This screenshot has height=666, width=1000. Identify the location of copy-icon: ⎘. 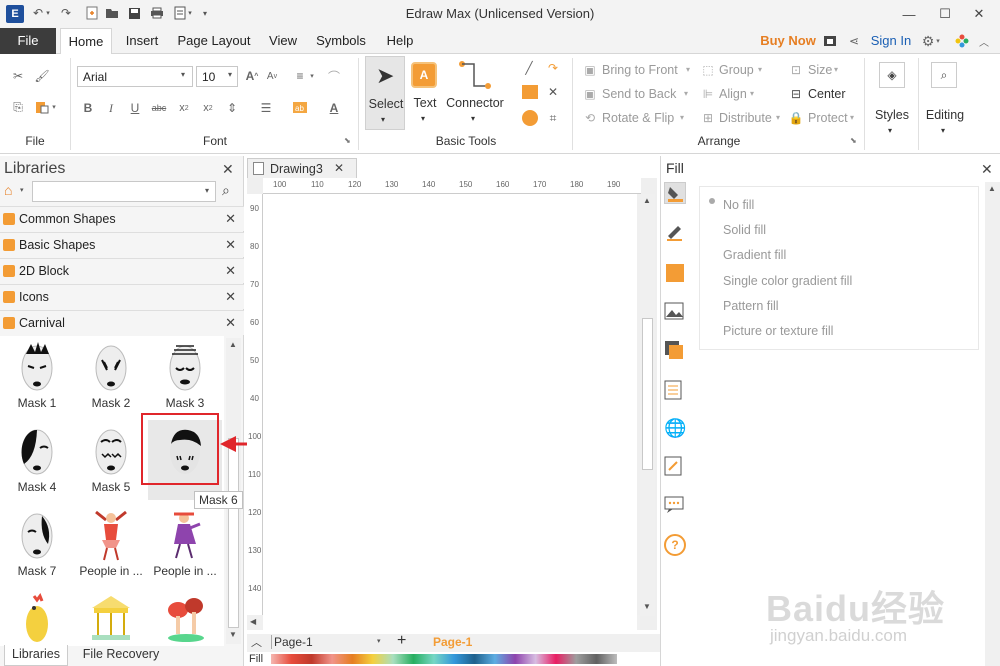
(18, 107).